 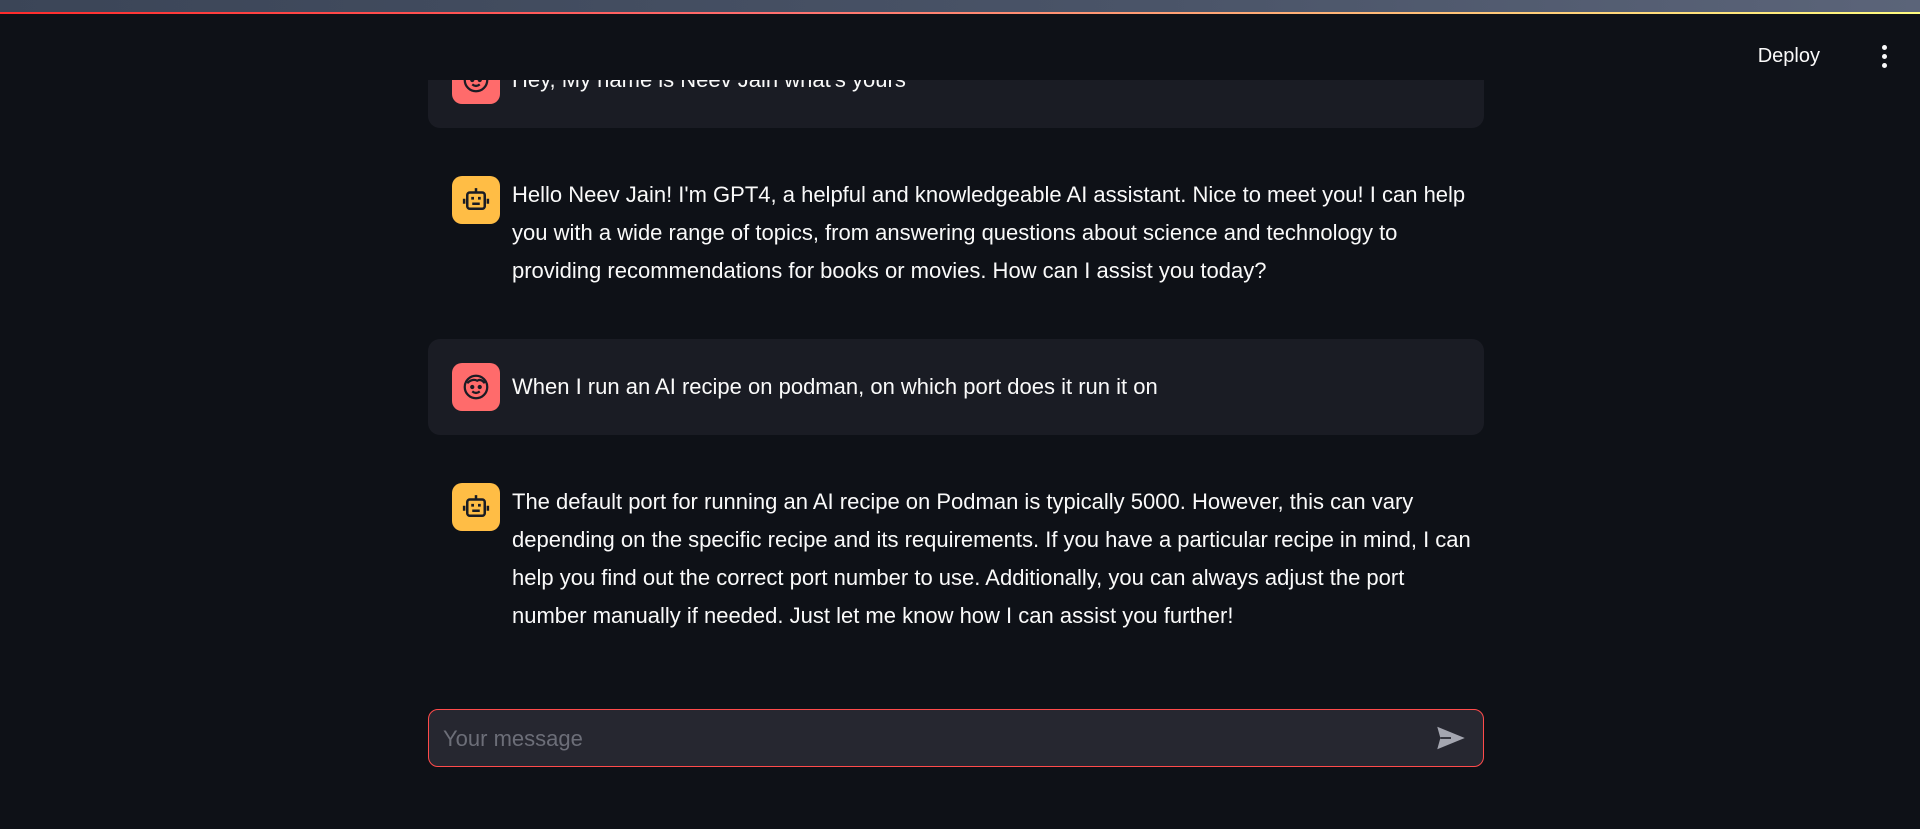 I want to click on deploy-button: Deploy, so click(x=1789, y=56).